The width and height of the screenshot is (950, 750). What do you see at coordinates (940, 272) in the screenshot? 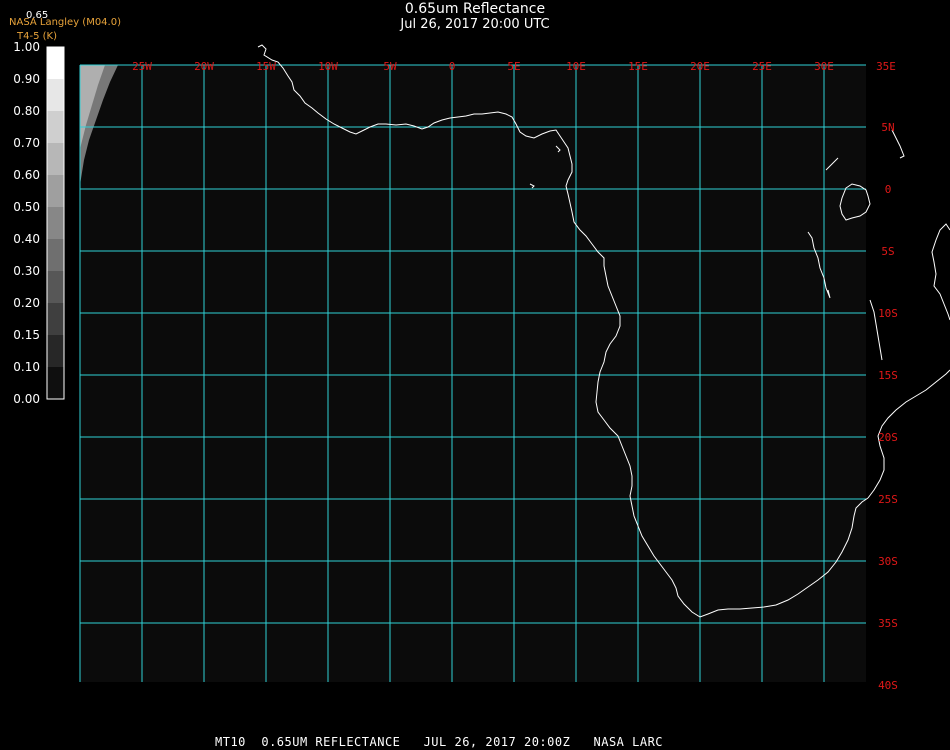
I see `coastline-east-coast-north` at bounding box center [940, 272].